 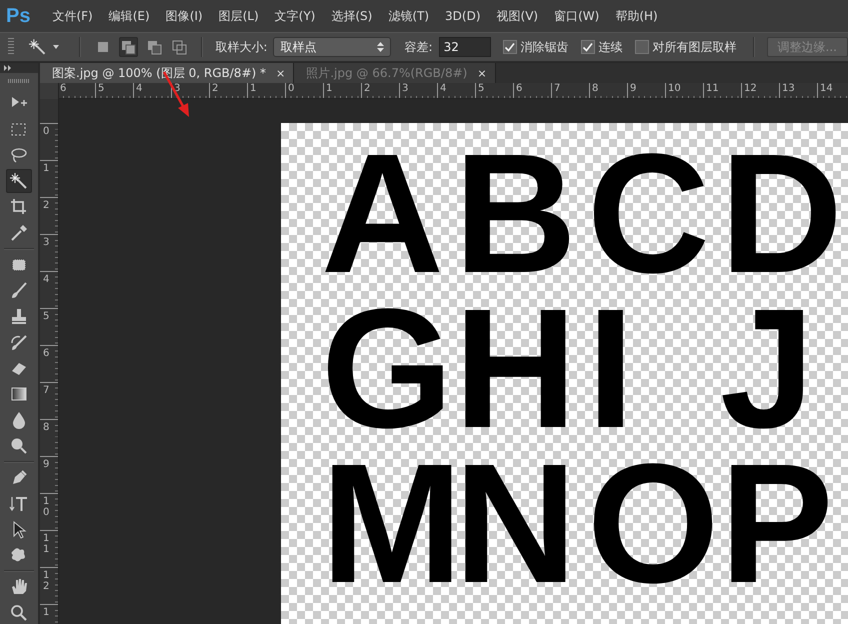 What do you see at coordinates (19, 290) in the screenshot?
I see `brush-icon` at bounding box center [19, 290].